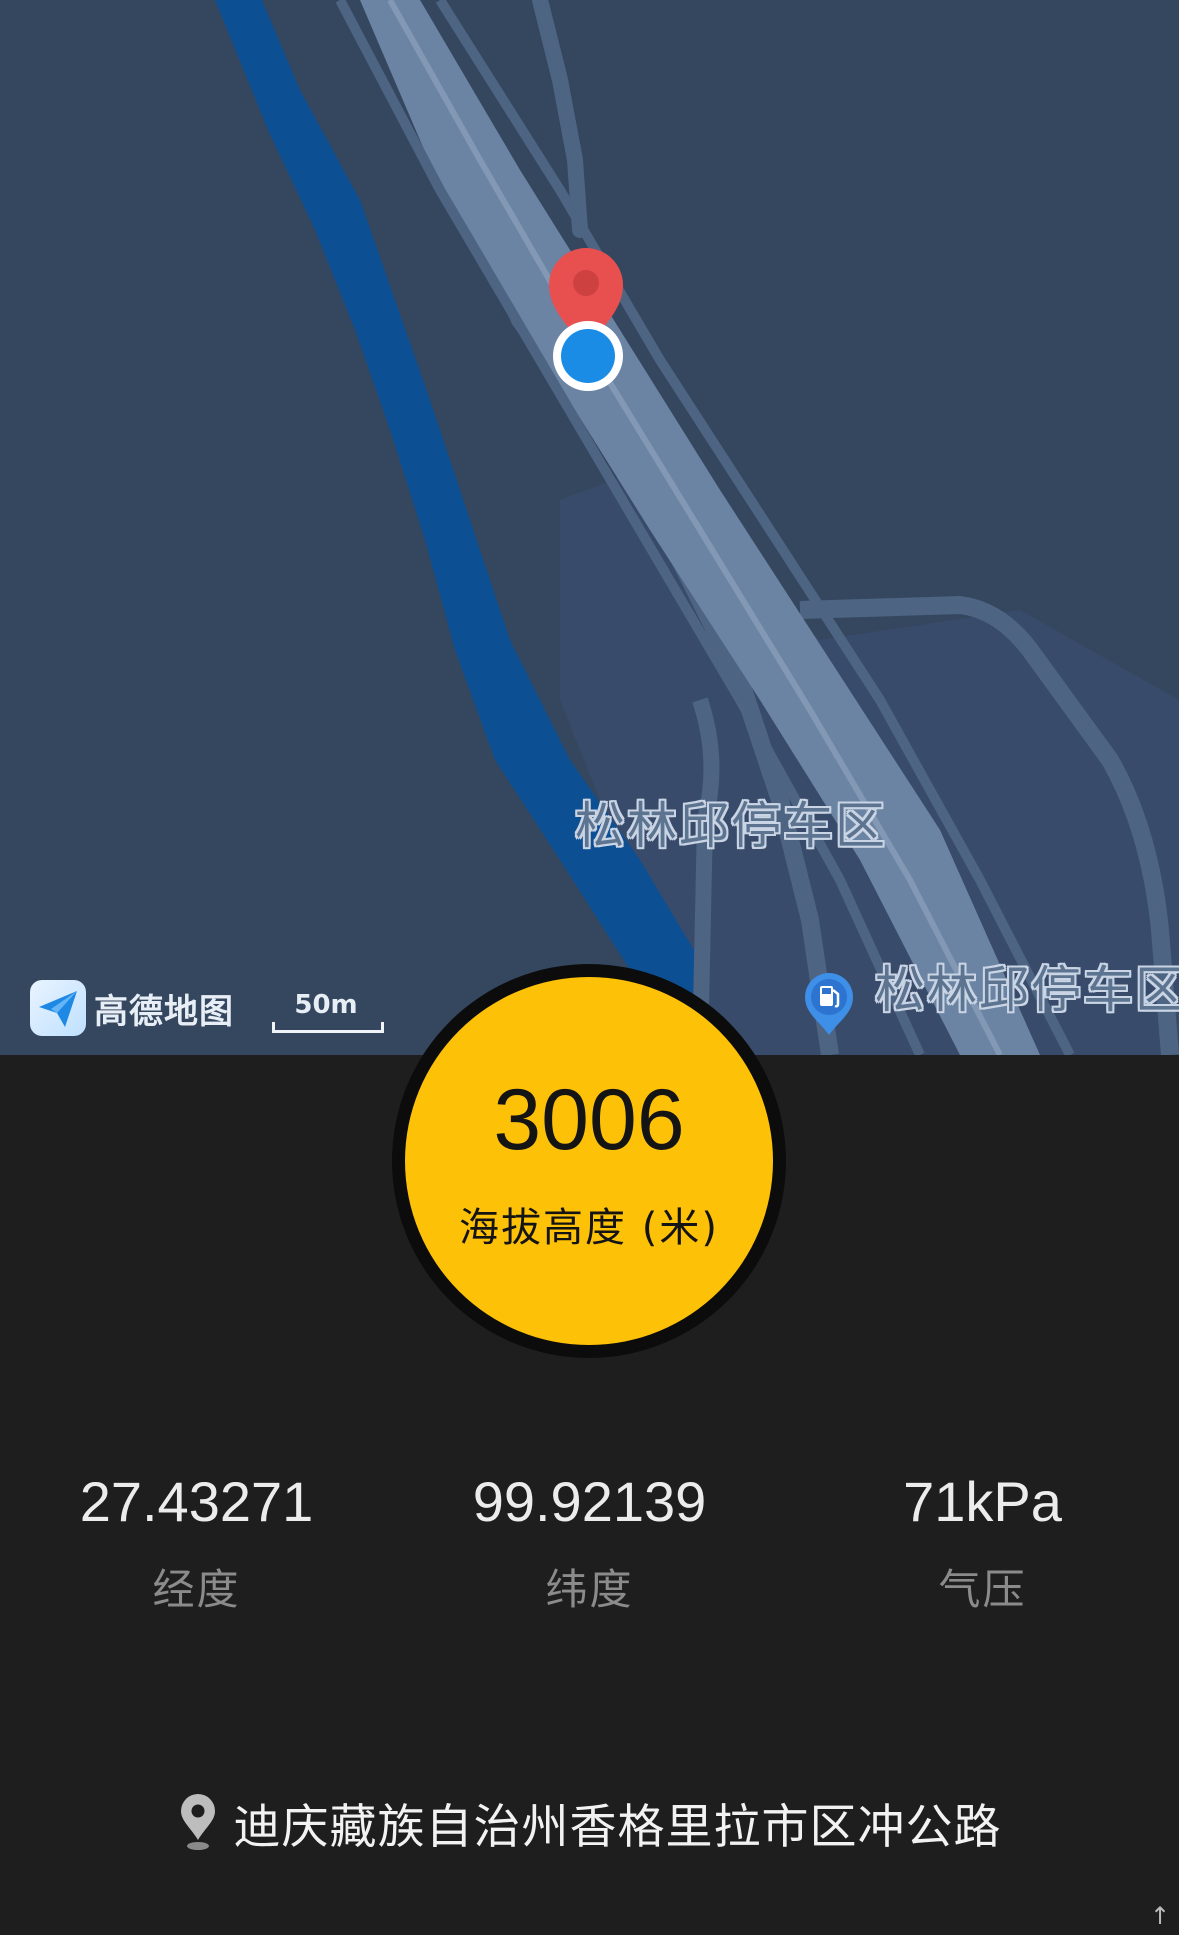 The width and height of the screenshot is (1179, 1935). What do you see at coordinates (588, 356) in the screenshot?
I see `current-location-icon` at bounding box center [588, 356].